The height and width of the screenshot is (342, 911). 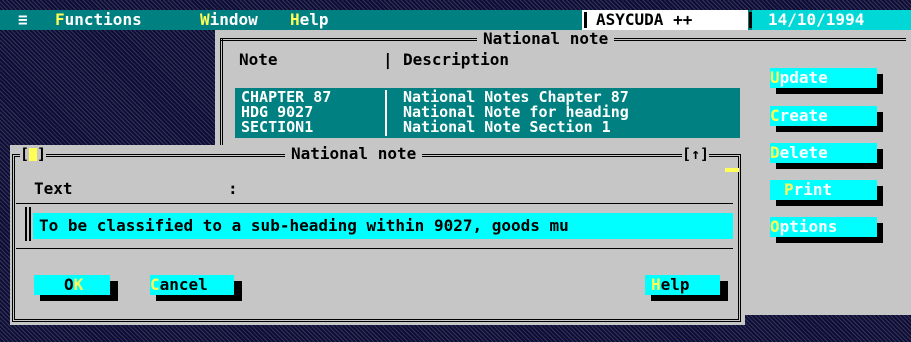 I want to click on dialog-title: National note, so click(x=354, y=154).